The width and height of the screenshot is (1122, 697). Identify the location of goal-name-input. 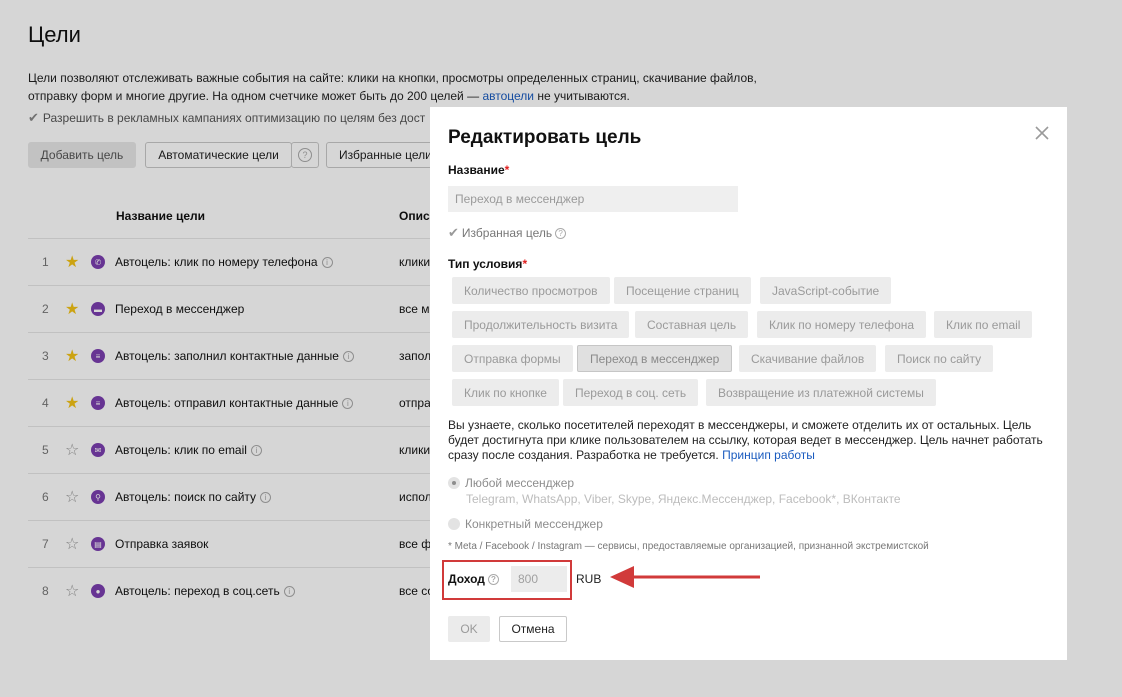
(593, 199).